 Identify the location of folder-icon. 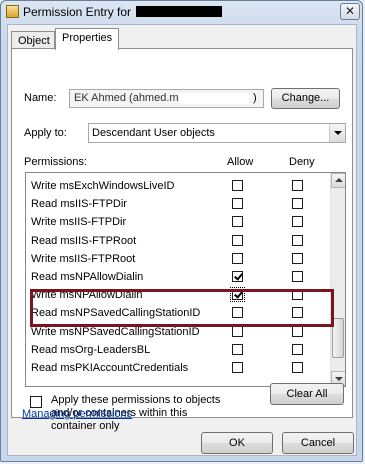
(12, 11).